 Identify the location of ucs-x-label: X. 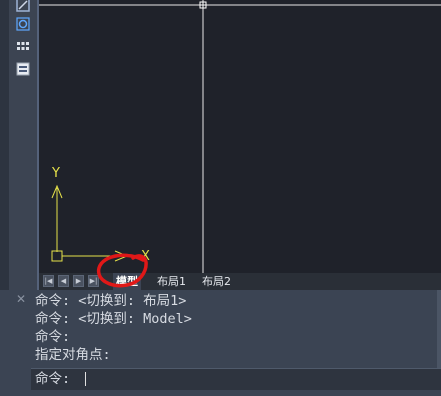
(145, 256).